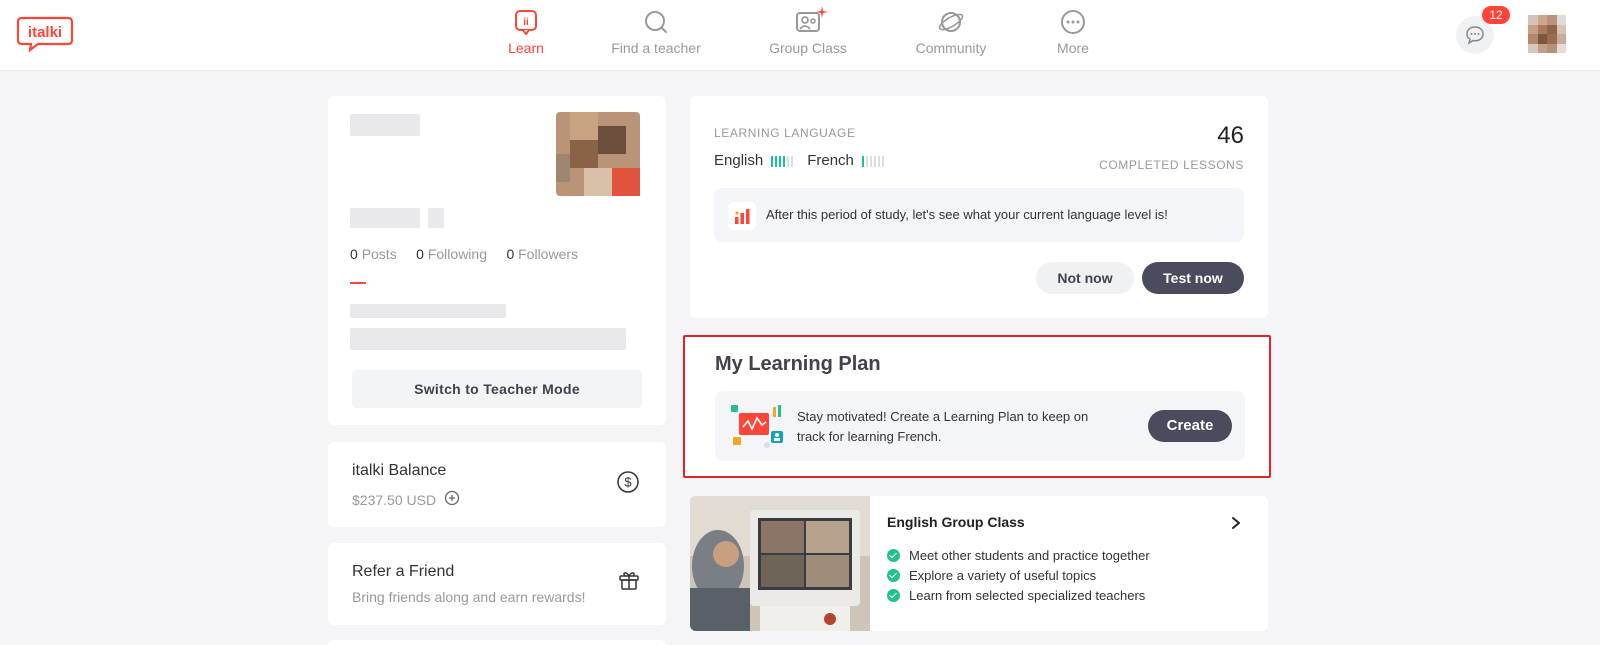  What do you see at coordinates (1073, 22) in the screenshot?
I see `more-icon` at bounding box center [1073, 22].